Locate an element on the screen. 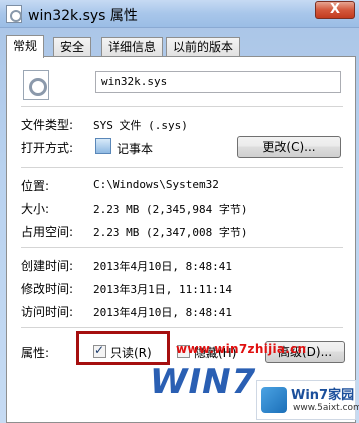  size-label: 大小: is located at coordinates (35, 209).